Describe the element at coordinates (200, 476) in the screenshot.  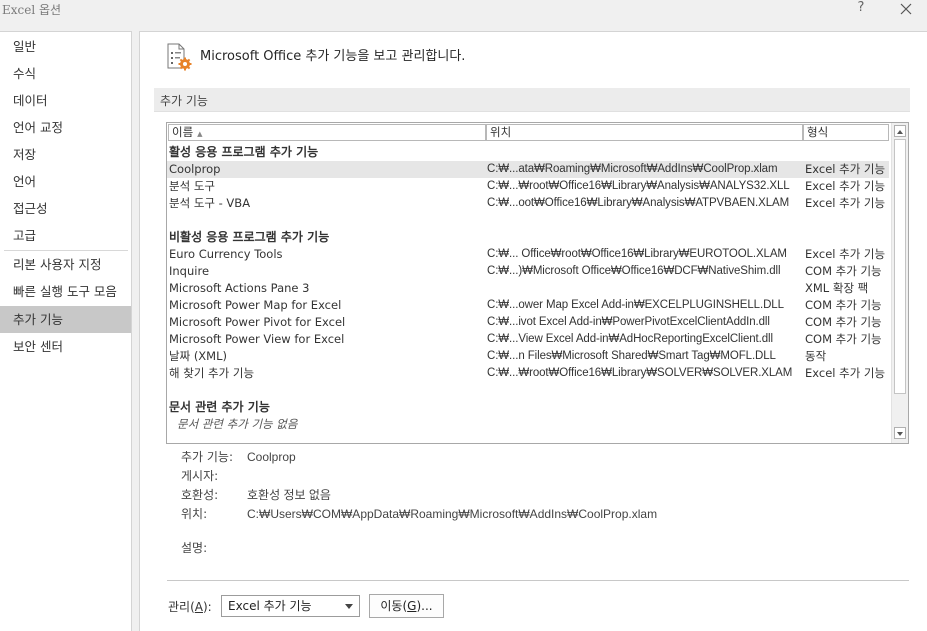
I see `detail-publisher-label: 게시자:` at that location.